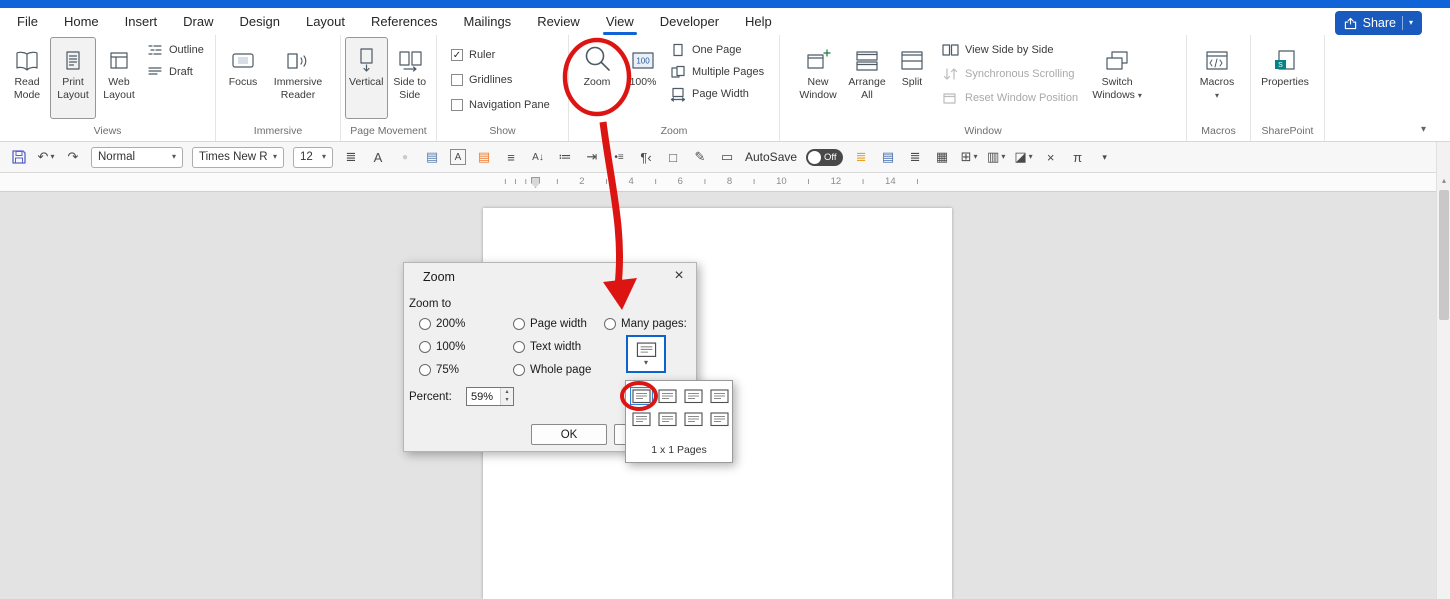  I want to click on undo-icon: ↶ ▾, so click(46, 157).